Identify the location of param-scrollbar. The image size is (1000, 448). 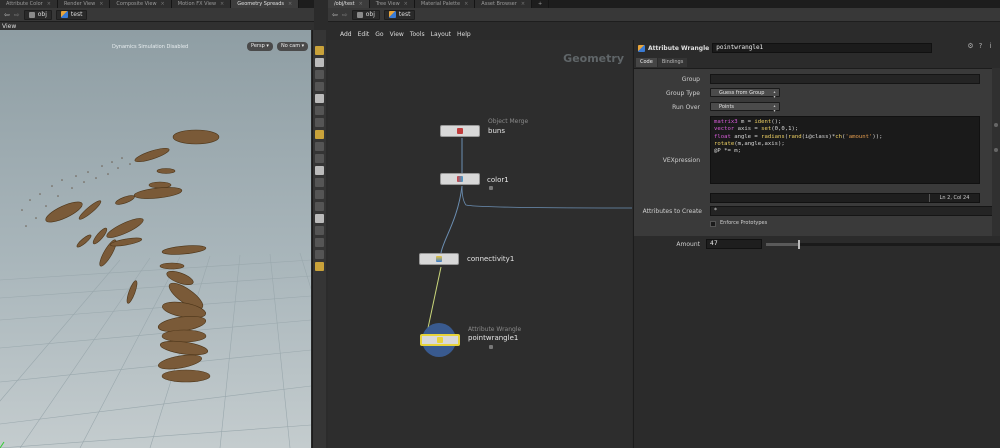
(996, 152).